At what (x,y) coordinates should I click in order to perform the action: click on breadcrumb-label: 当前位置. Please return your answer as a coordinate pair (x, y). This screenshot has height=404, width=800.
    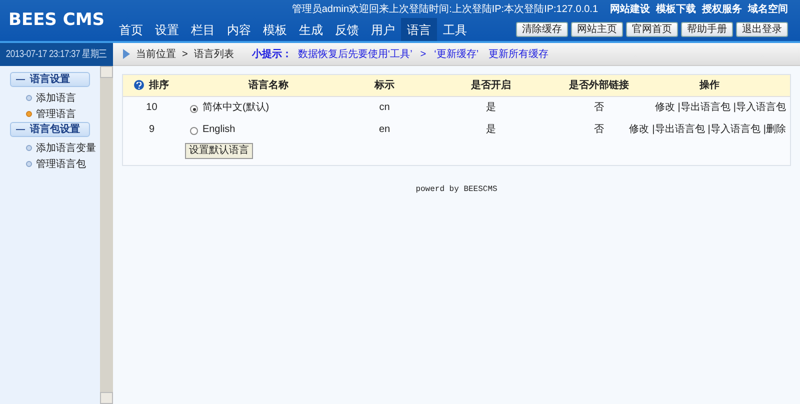
    Looking at the image, I should click on (156, 55).